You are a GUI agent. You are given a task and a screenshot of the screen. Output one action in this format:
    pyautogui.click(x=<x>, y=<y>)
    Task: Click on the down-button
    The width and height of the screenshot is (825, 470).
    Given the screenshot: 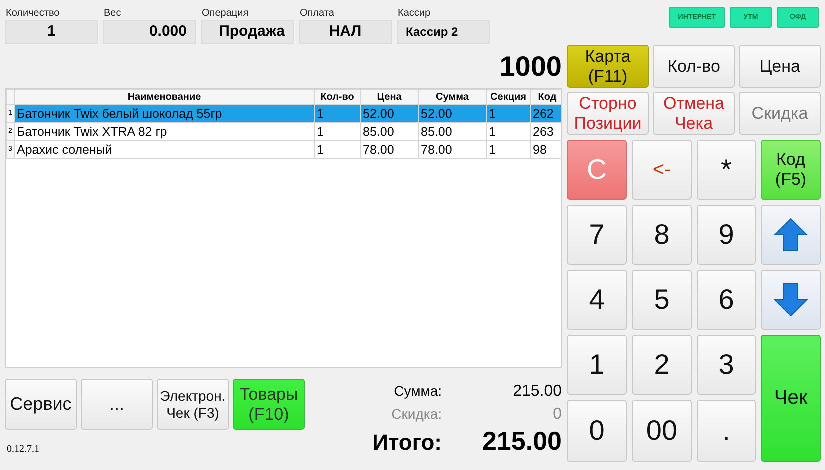 What is the action you would take?
    pyautogui.click(x=791, y=300)
    